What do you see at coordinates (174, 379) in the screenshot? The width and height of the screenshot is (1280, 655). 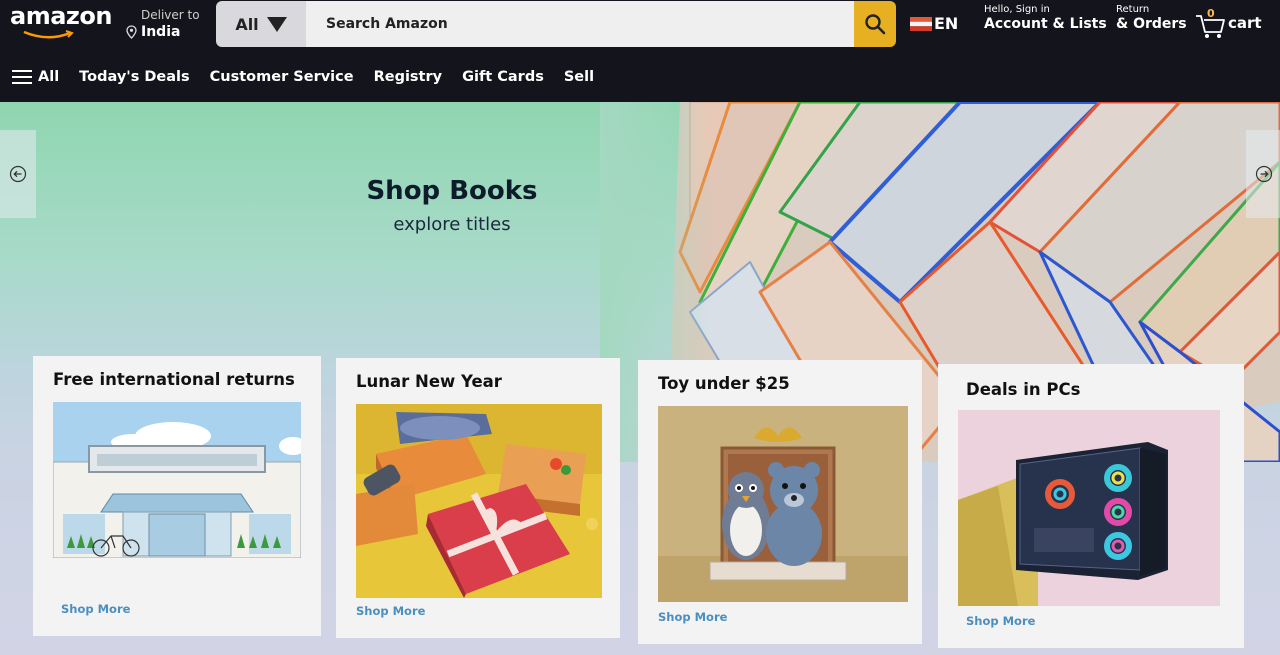 I see `card-title: Free international returns` at bounding box center [174, 379].